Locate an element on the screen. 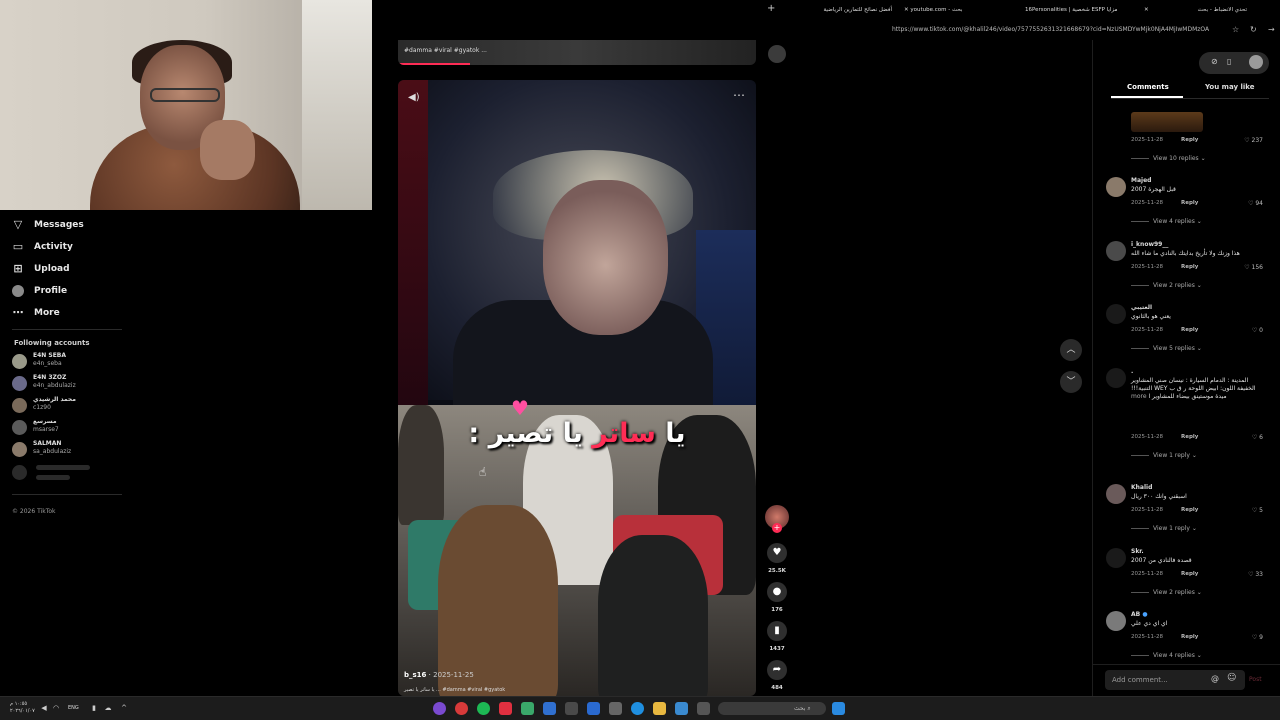 The height and width of the screenshot is (720, 1280). next-video-button: ﹀ is located at coordinates (1071, 382).